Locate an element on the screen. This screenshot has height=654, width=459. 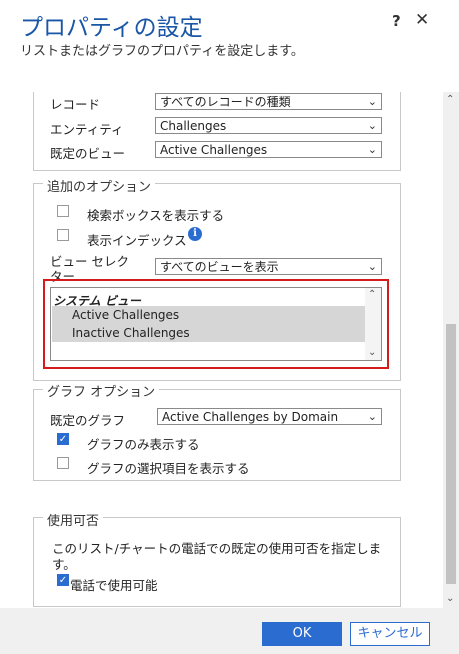
show-chart-only-label: グラフのみ表示する is located at coordinates (143, 444).